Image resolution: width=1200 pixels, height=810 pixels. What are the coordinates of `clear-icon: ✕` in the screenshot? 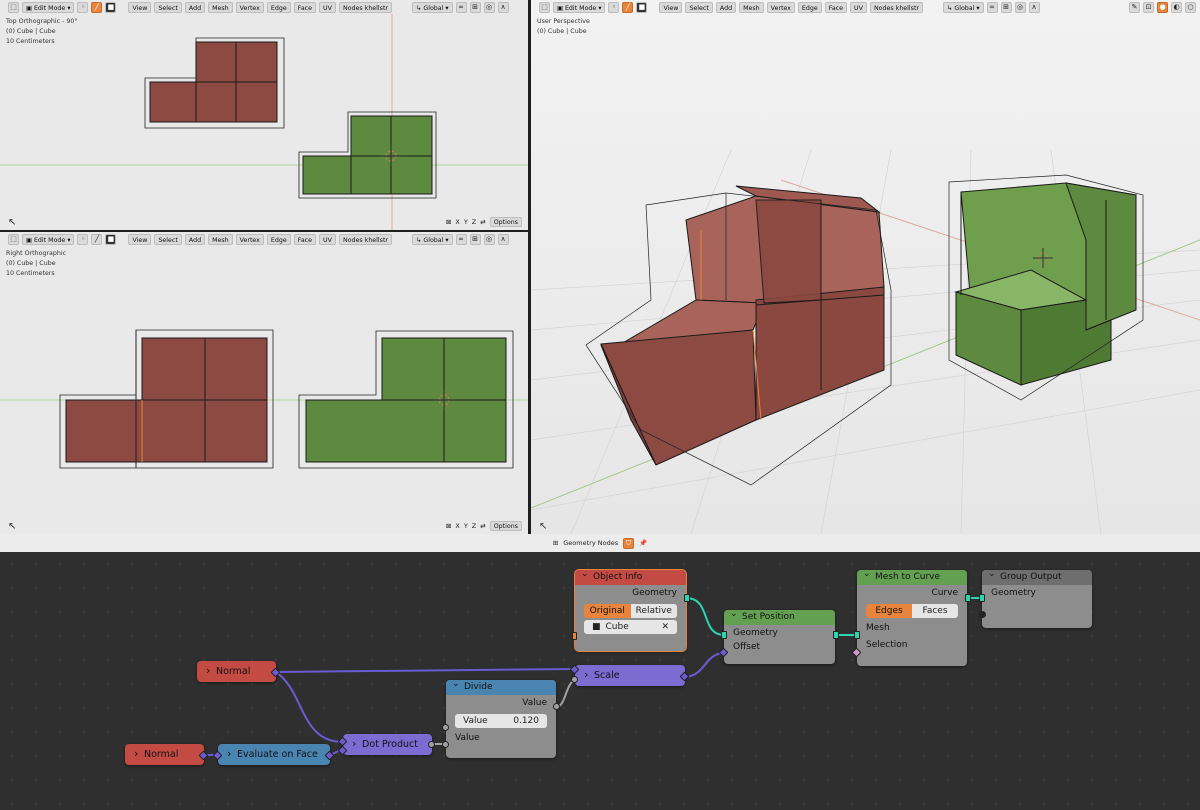 It's located at (665, 627).